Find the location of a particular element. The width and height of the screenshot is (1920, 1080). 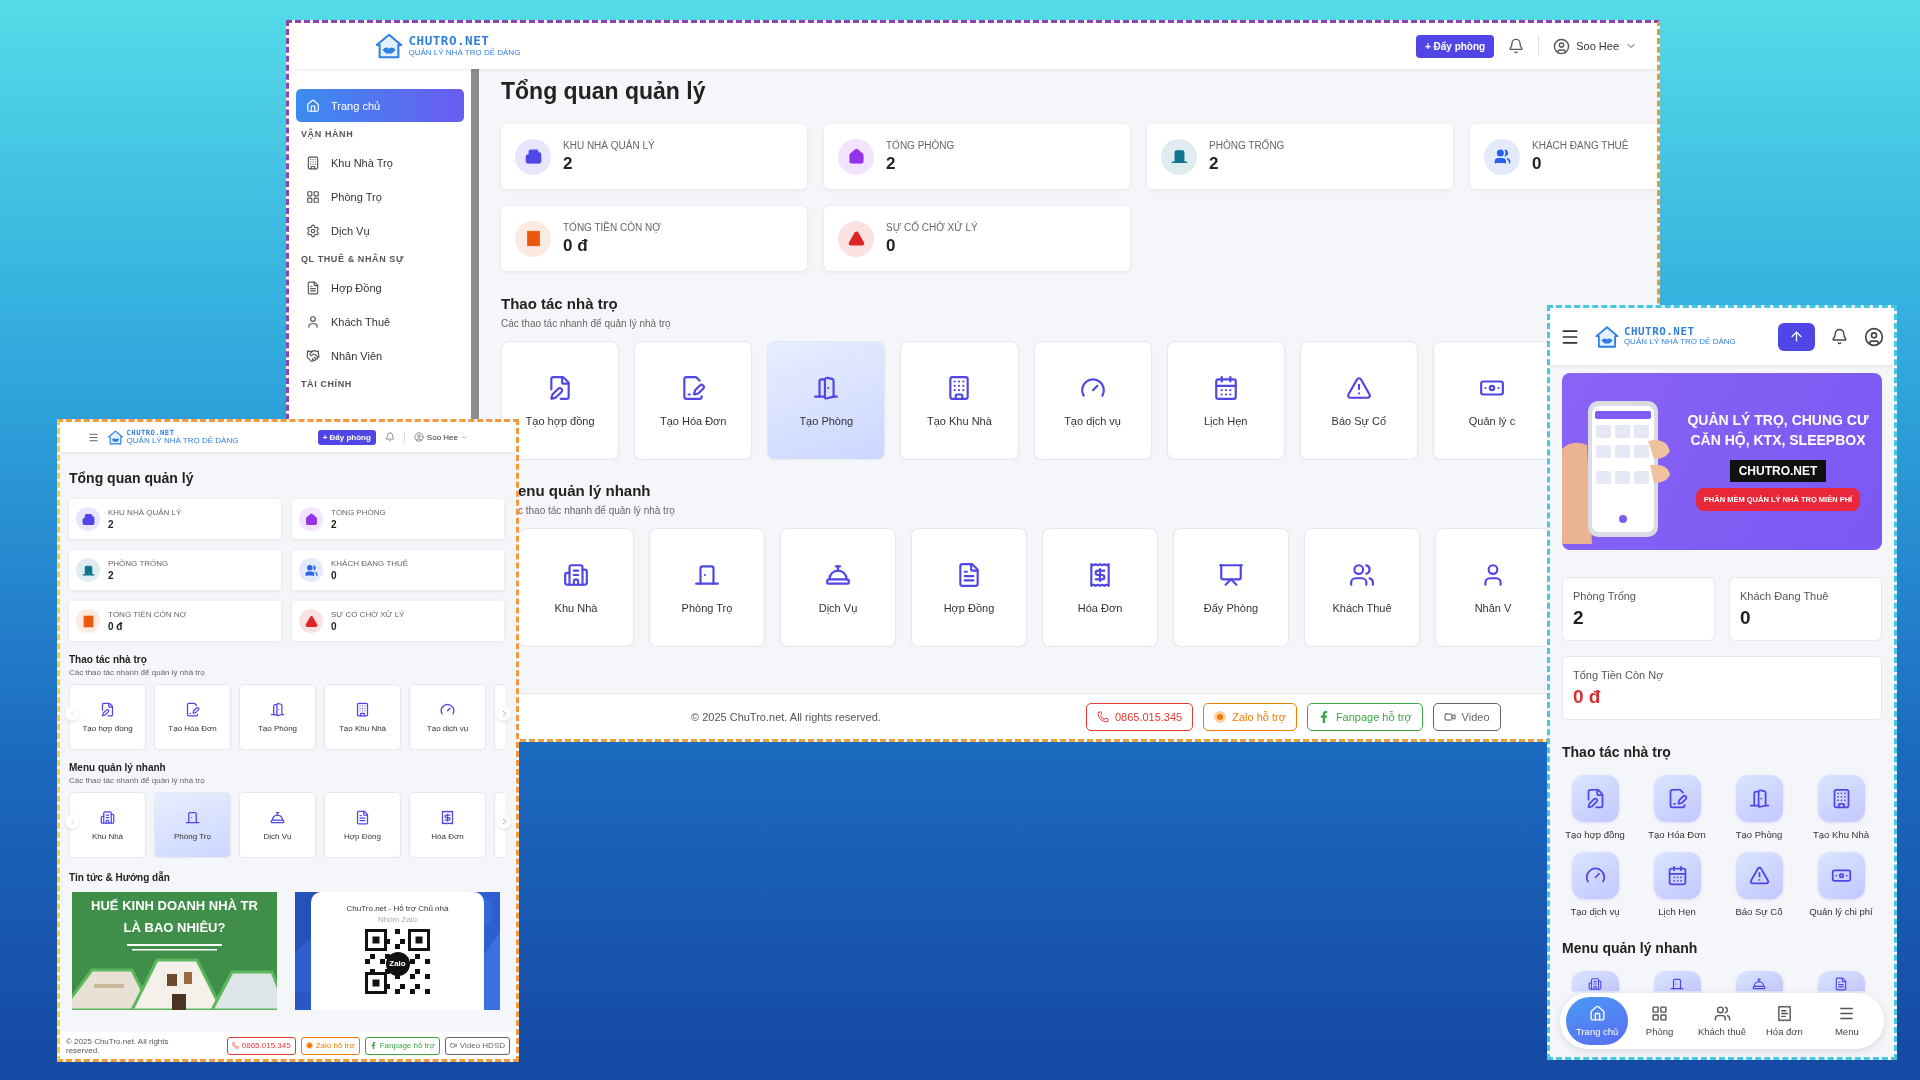

qr-subtitle: Nhóm Zalo is located at coordinates (397, 919).